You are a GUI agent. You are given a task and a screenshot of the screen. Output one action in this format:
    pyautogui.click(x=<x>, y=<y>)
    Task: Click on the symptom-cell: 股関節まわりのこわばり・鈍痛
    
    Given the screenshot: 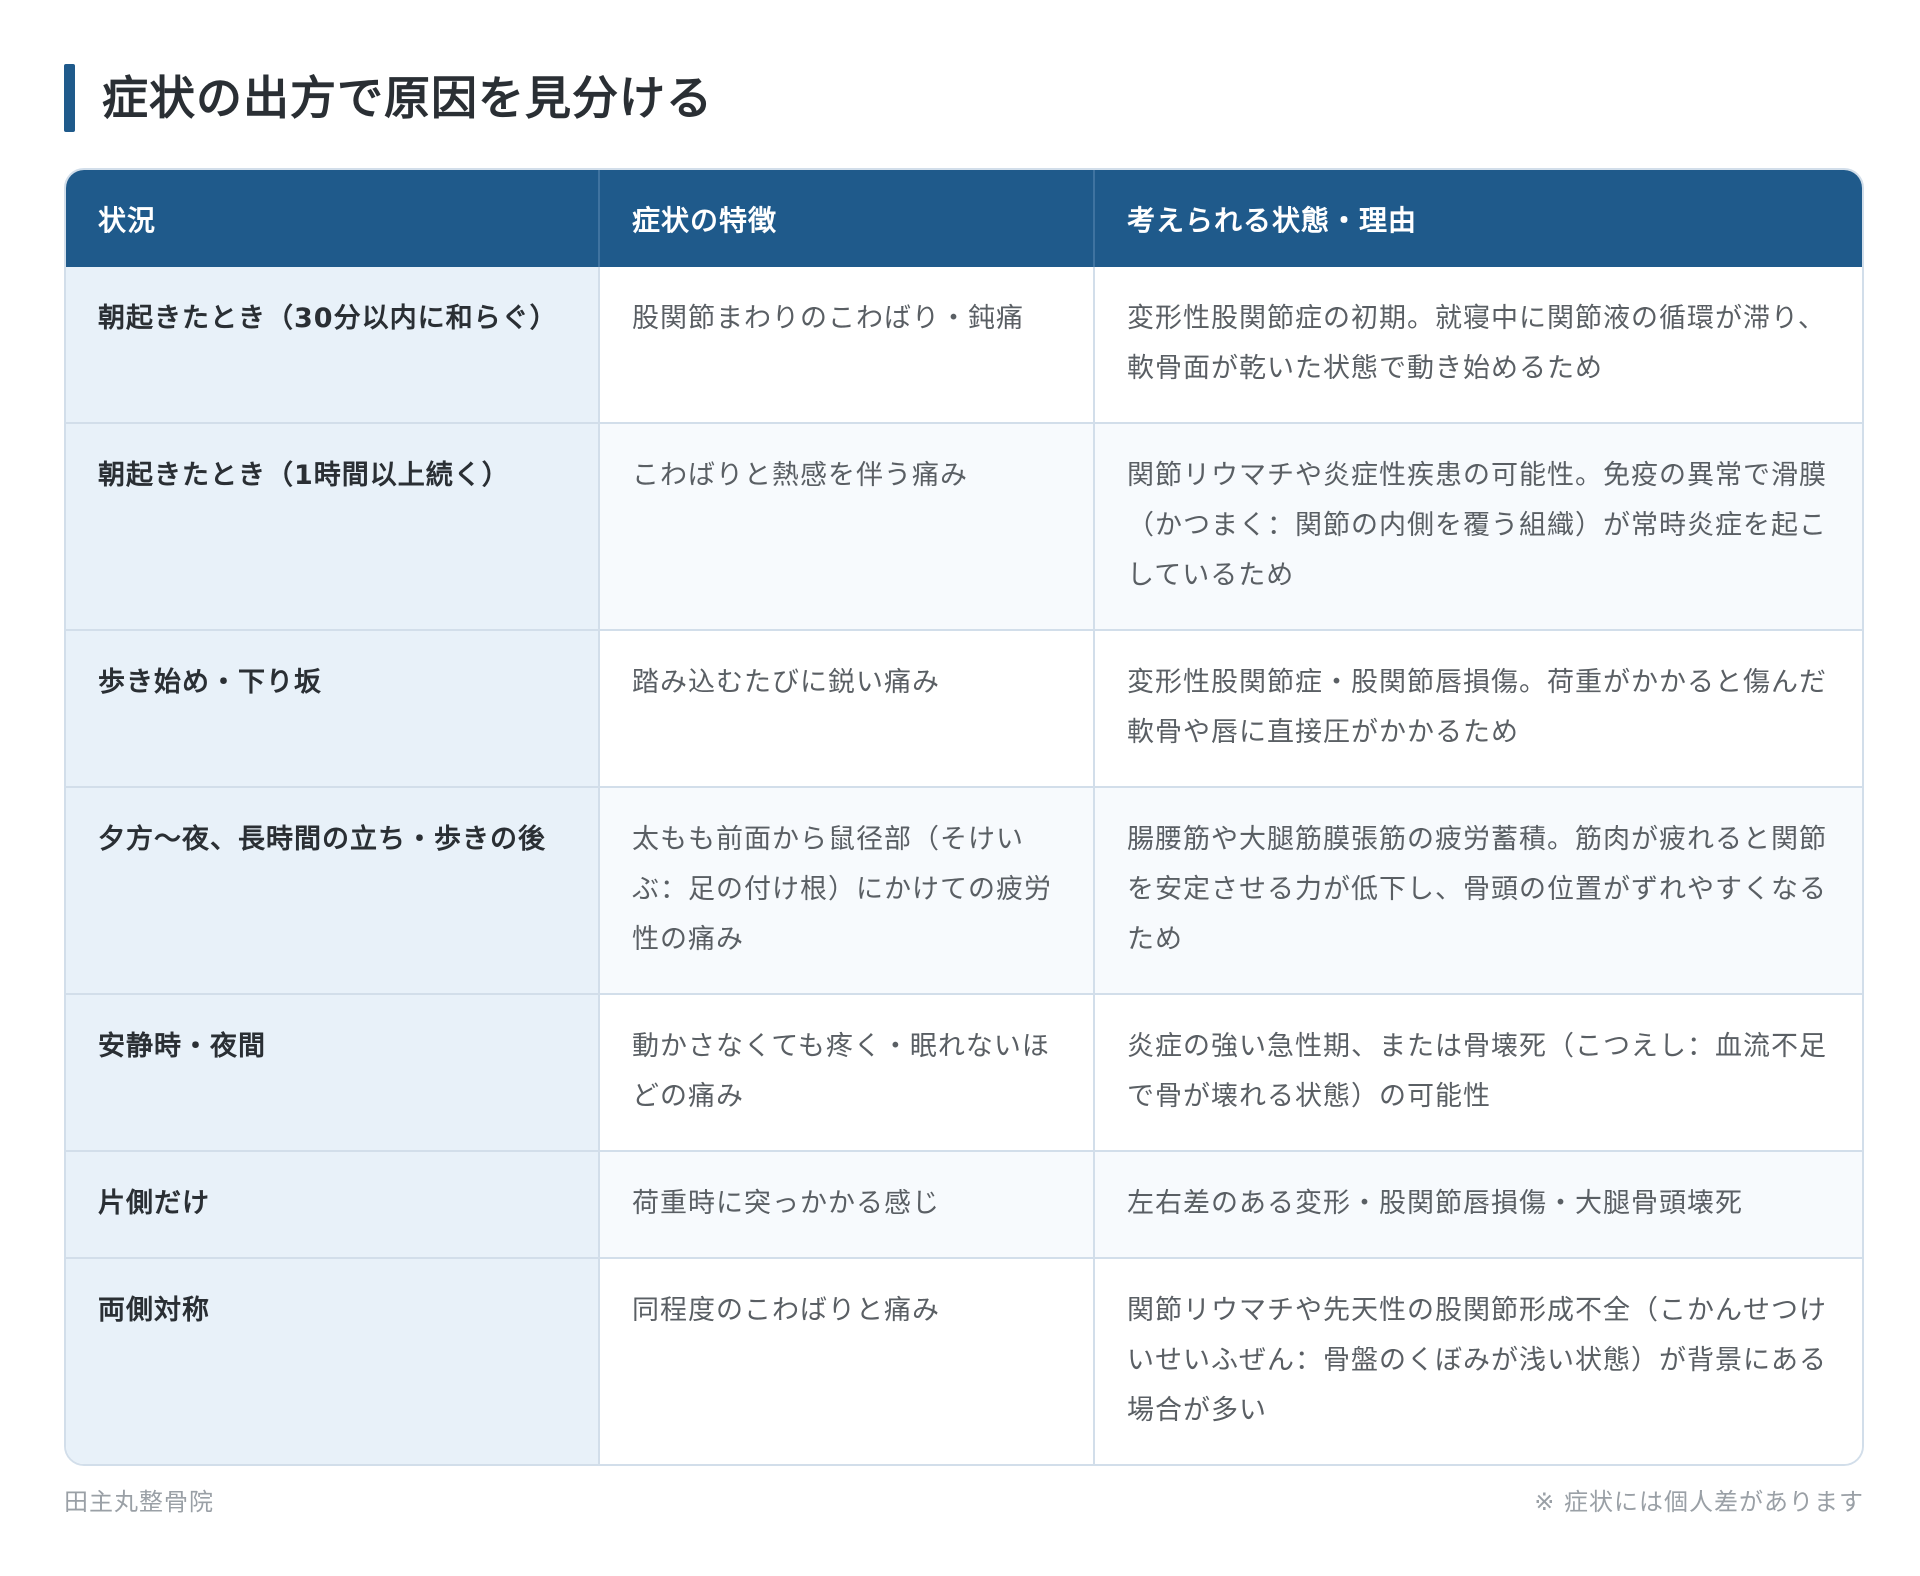 What is the action you would take?
    pyautogui.click(x=847, y=345)
    